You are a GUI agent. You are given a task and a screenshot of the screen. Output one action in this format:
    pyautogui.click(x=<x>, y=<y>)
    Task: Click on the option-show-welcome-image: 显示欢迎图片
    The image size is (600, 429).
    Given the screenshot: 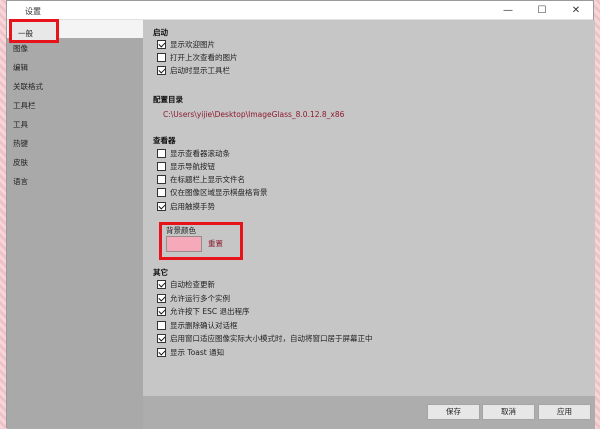 What is the action you would take?
    pyautogui.click(x=186, y=44)
    